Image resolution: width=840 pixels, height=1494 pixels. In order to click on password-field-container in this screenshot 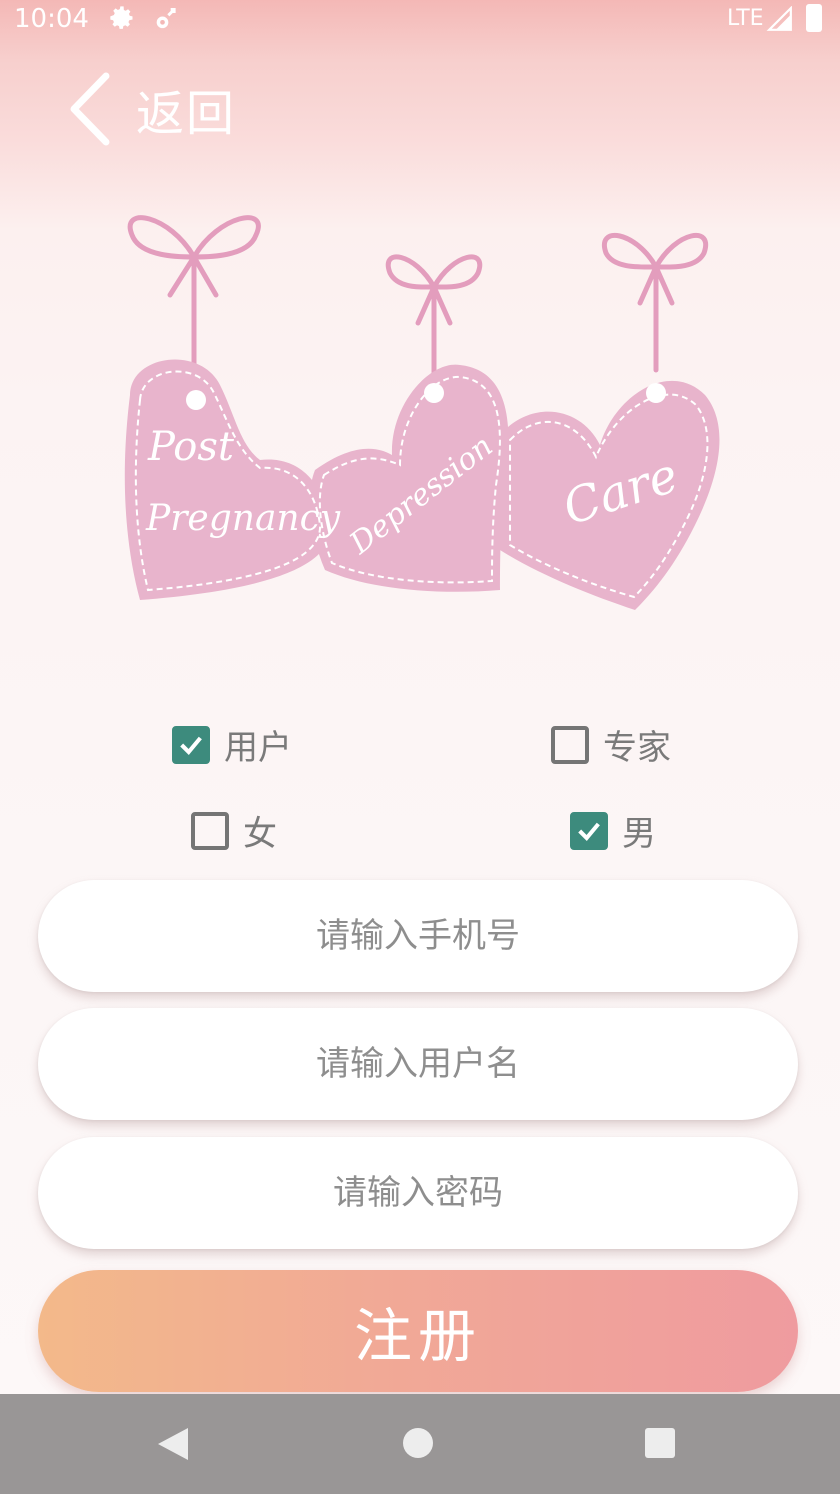, I will do `click(418, 1193)`.